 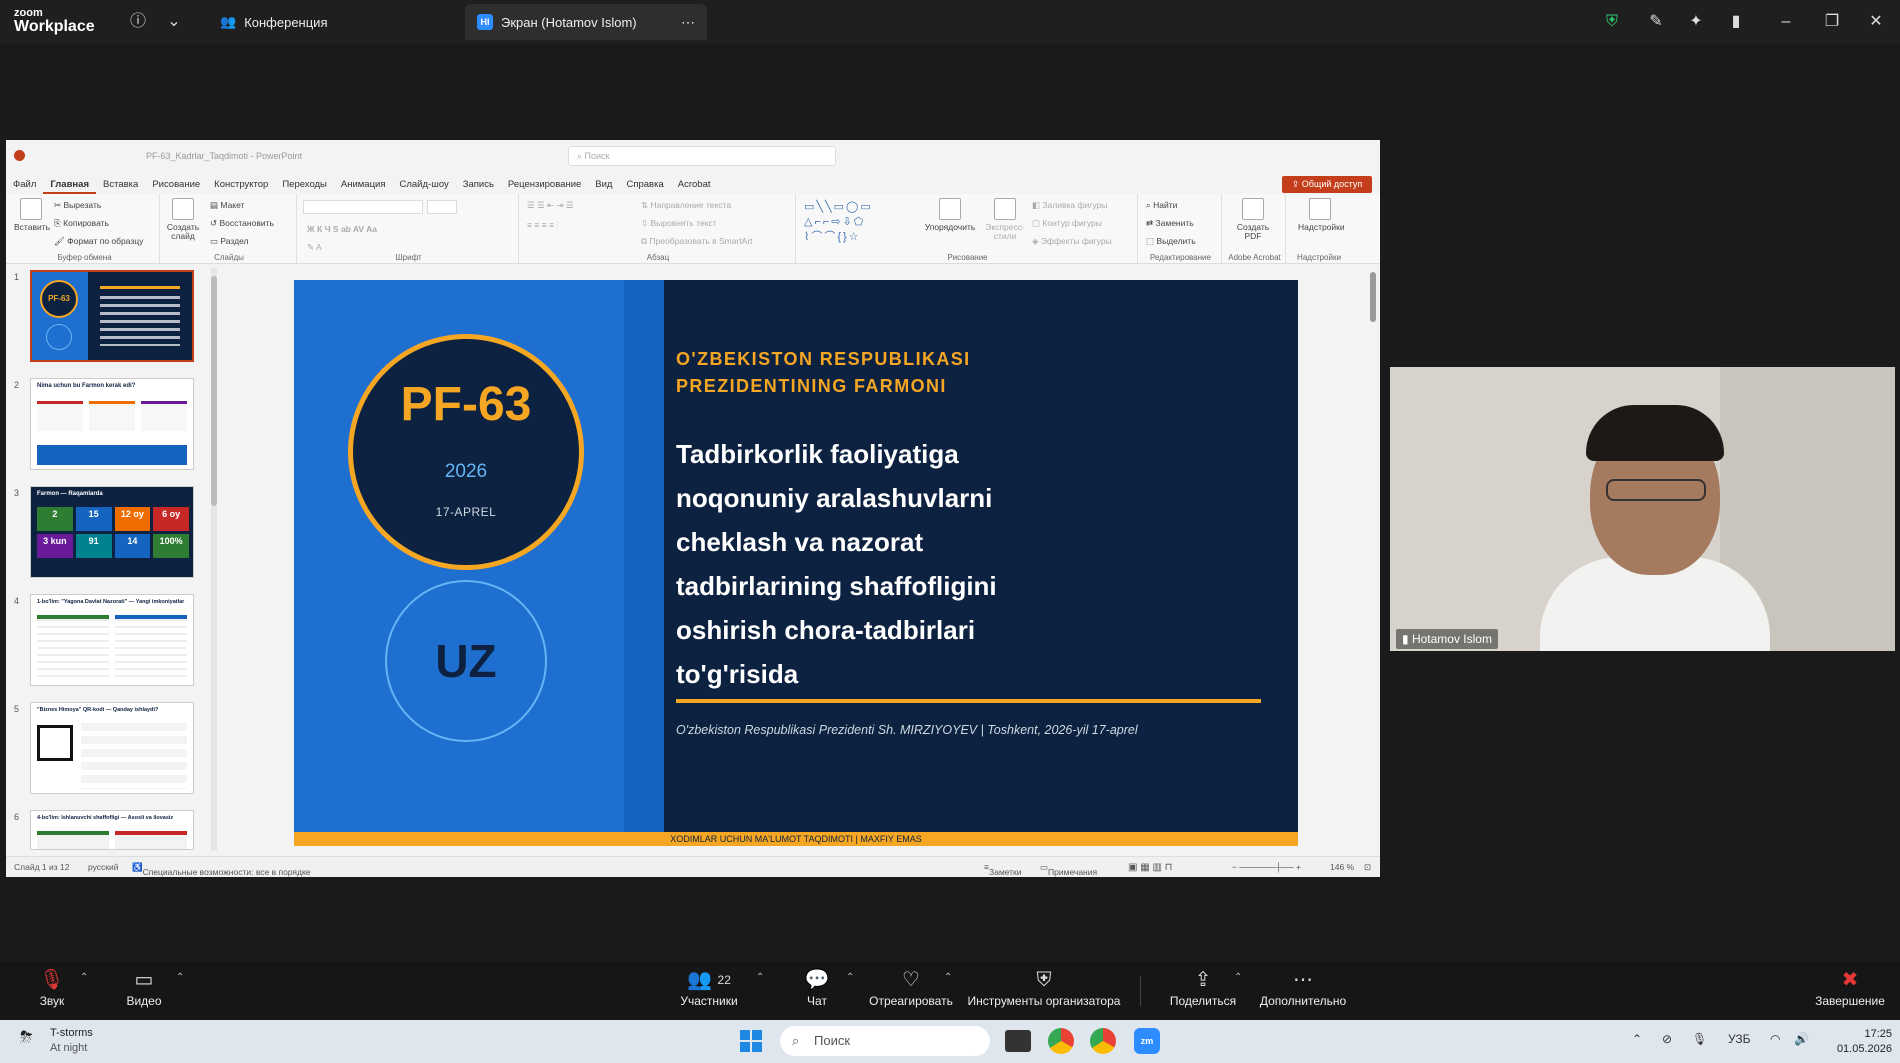 What do you see at coordinates (1203, 987) in the screenshot?
I see `share-screen-button: ⇪ Поделиться` at bounding box center [1203, 987].